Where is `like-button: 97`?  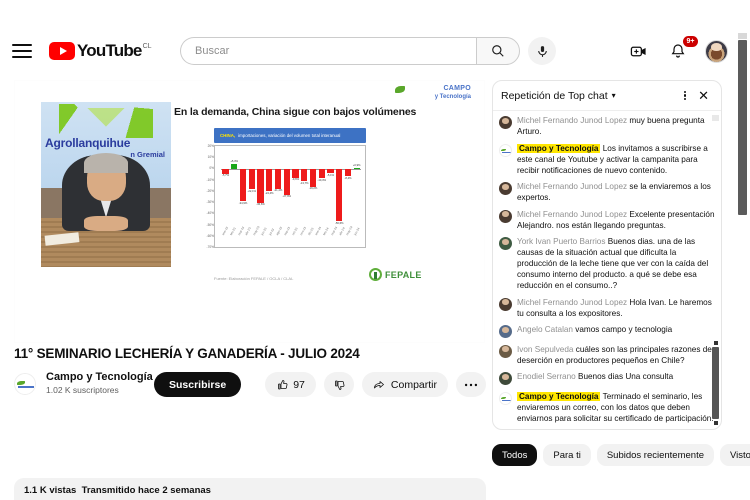 like-button: 97 is located at coordinates (290, 385).